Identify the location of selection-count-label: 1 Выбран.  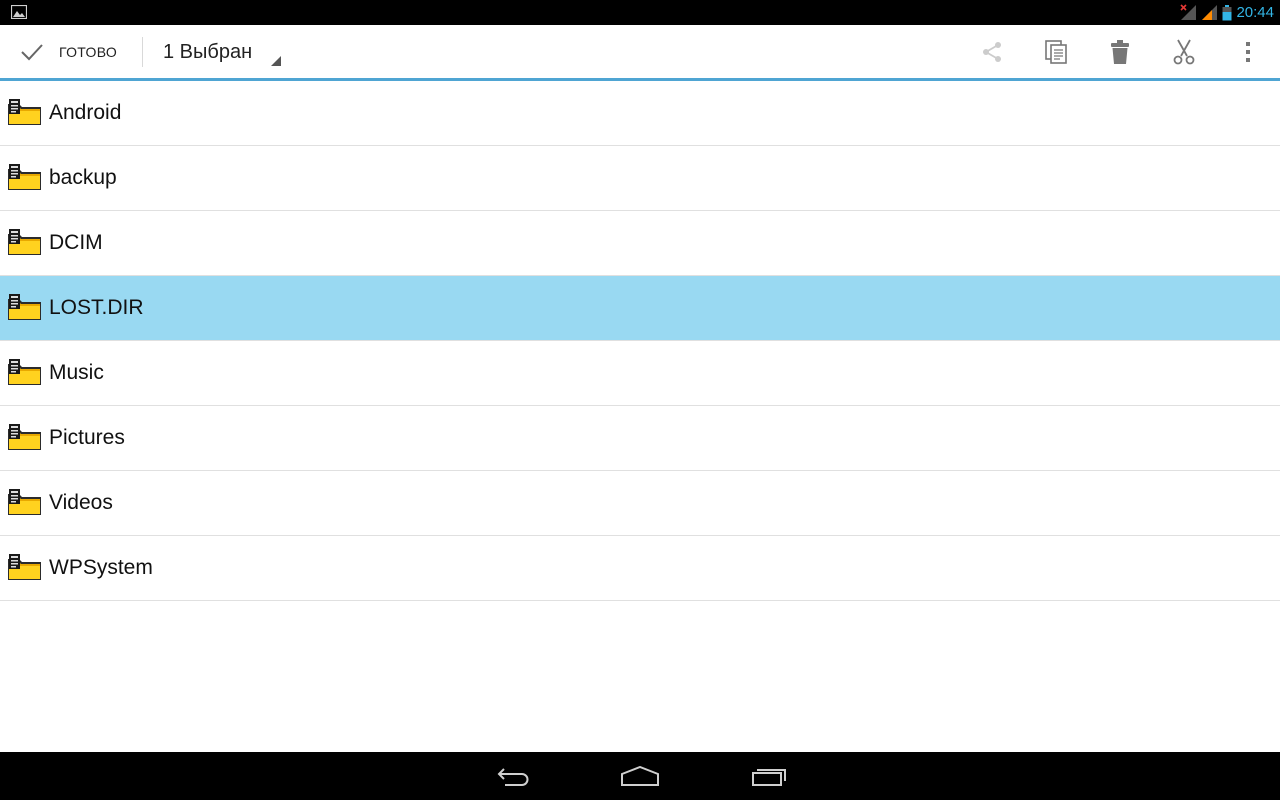
(208, 52).